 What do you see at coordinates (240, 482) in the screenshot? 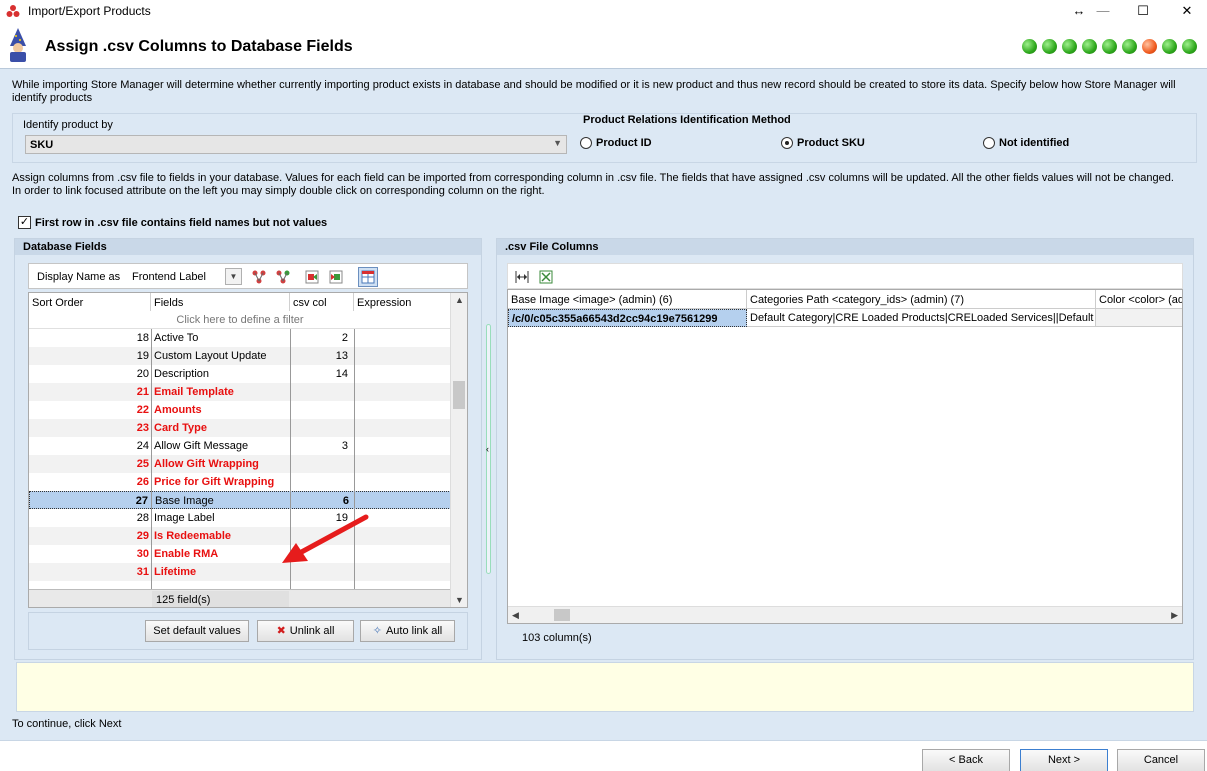
I see `table-row: 26 Price for Gift Wrapping` at bounding box center [240, 482].